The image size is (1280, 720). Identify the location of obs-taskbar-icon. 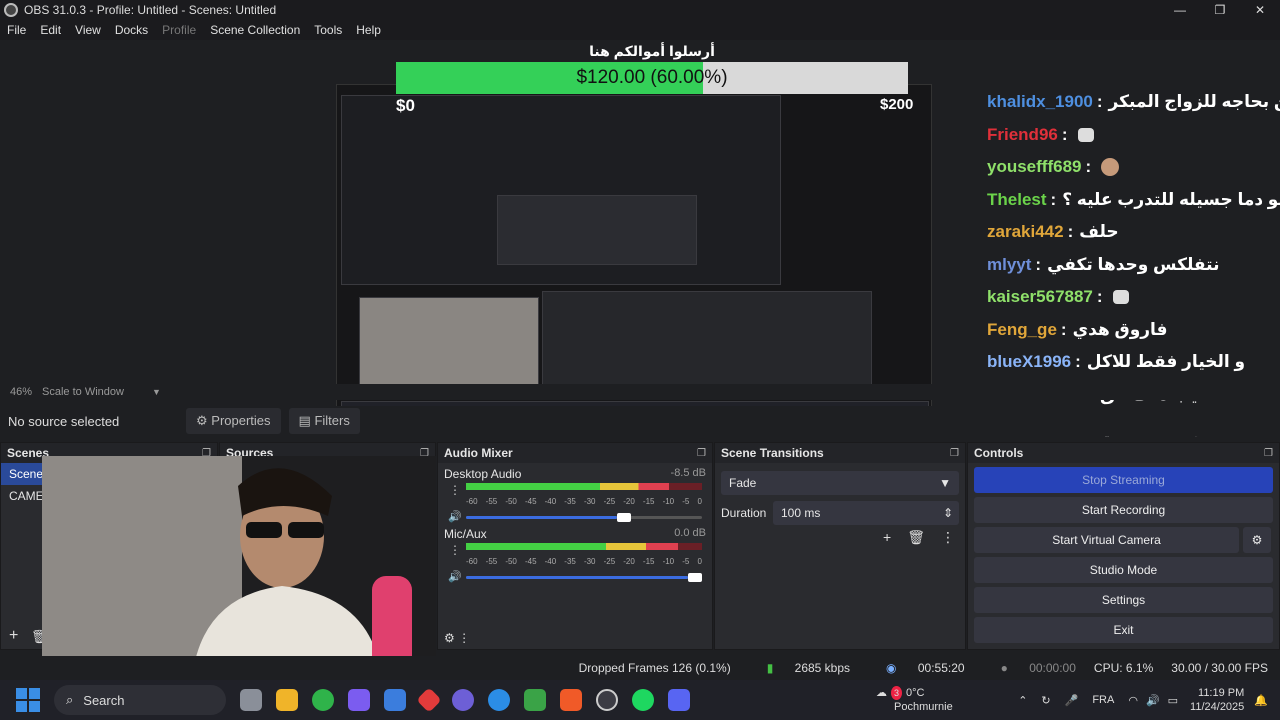
(607, 700).